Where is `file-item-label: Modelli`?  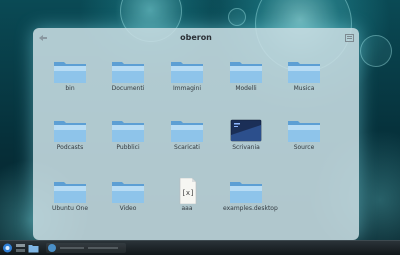
file-item-label: Modelli is located at coordinates (246, 88).